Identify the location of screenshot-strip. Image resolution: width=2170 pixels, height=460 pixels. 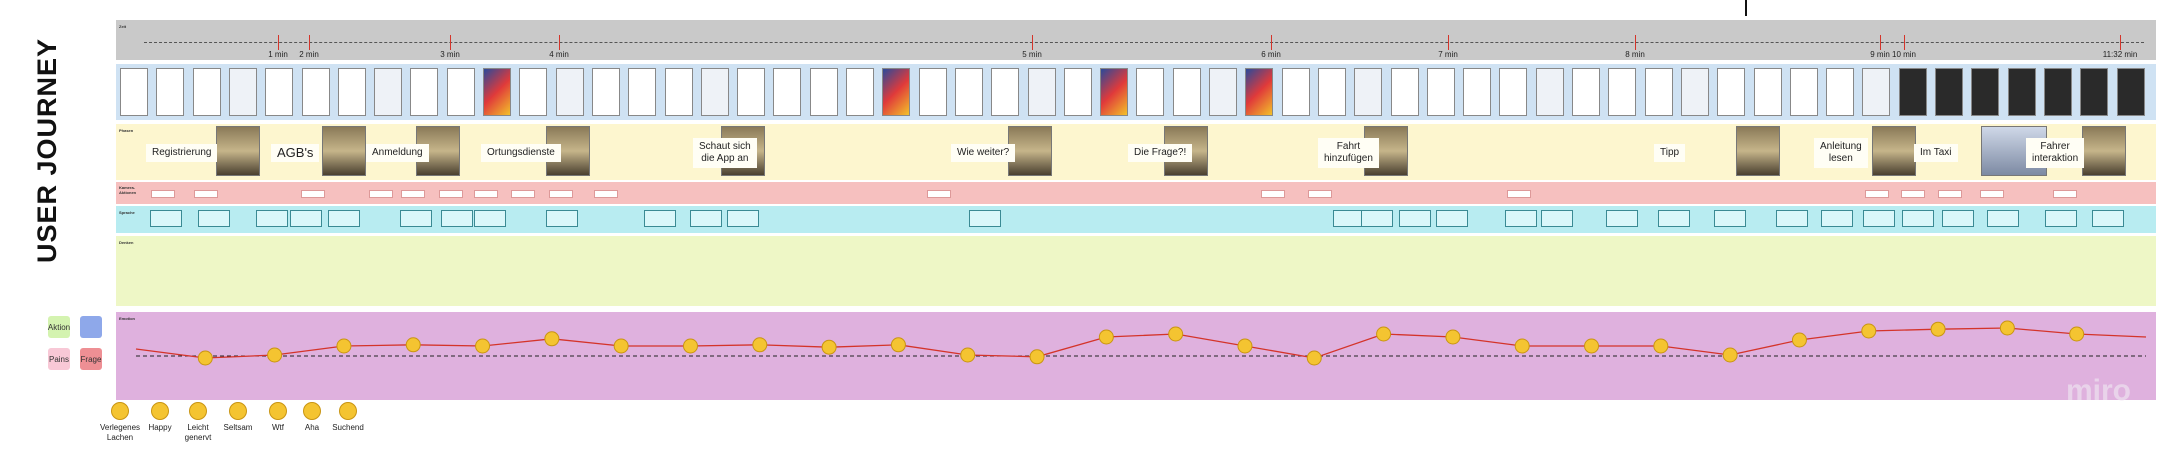
(1136, 92).